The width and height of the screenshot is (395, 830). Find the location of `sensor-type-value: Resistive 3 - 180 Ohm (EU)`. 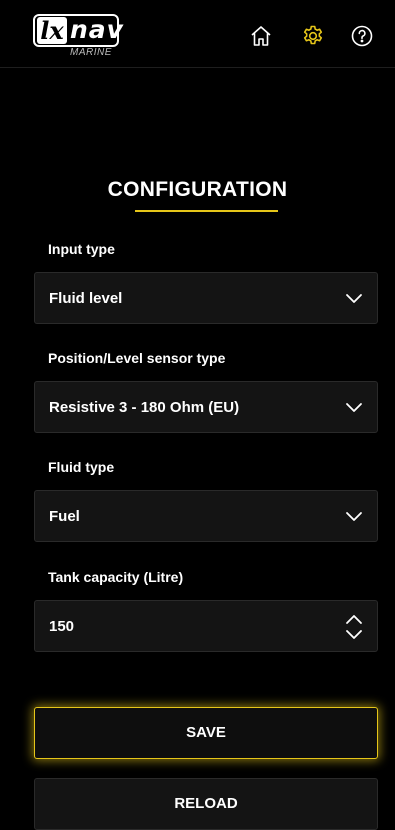

sensor-type-value: Resistive 3 - 180 Ohm (EU) is located at coordinates (144, 407).